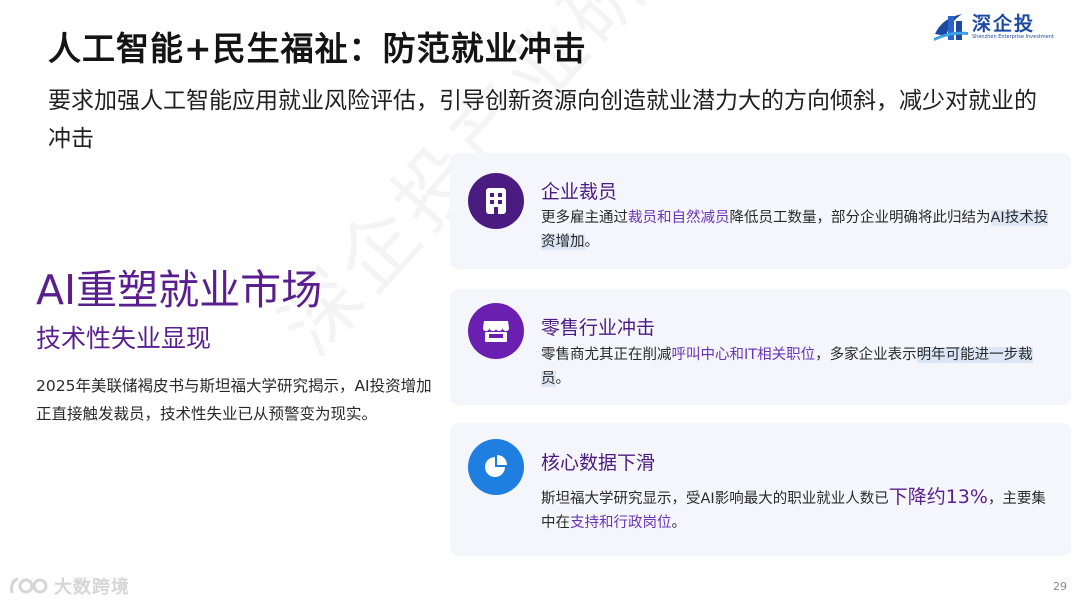 Image resolution: width=1080 pixels, height=608 pixels. What do you see at coordinates (951, 27) in the screenshot?
I see `logo-mark-icon` at bounding box center [951, 27].